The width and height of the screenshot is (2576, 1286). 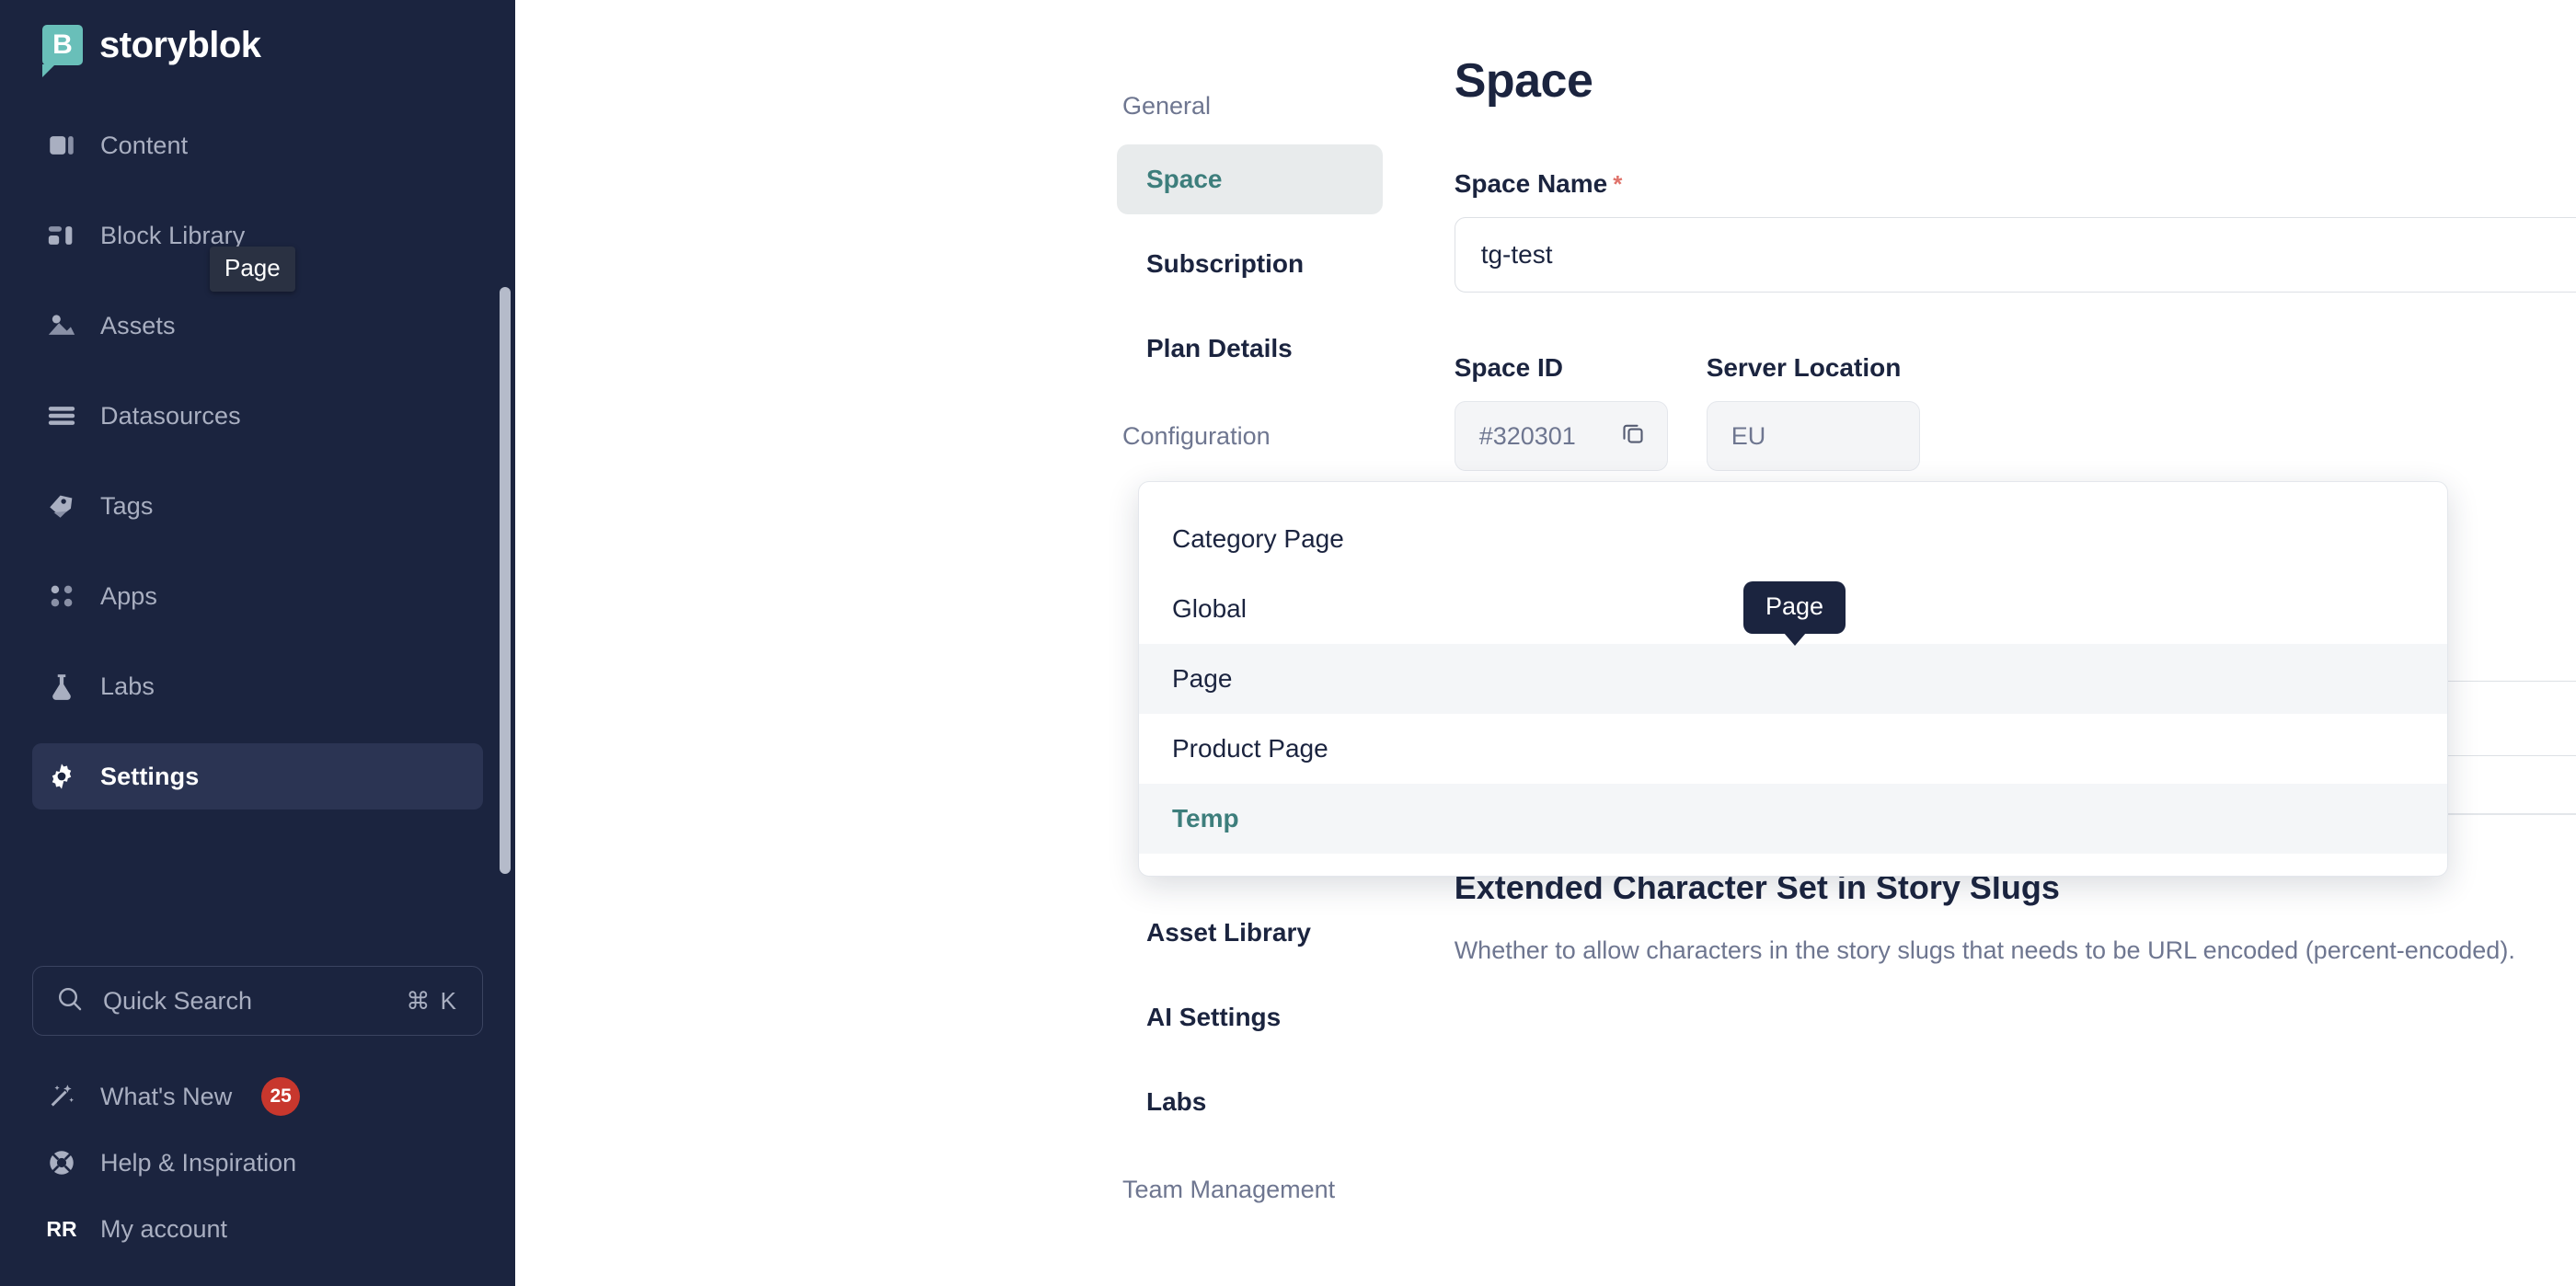 What do you see at coordinates (257, 79) in the screenshot?
I see `sidebar-item-dashboard: Dashboard` at bounding box center [257, 79].